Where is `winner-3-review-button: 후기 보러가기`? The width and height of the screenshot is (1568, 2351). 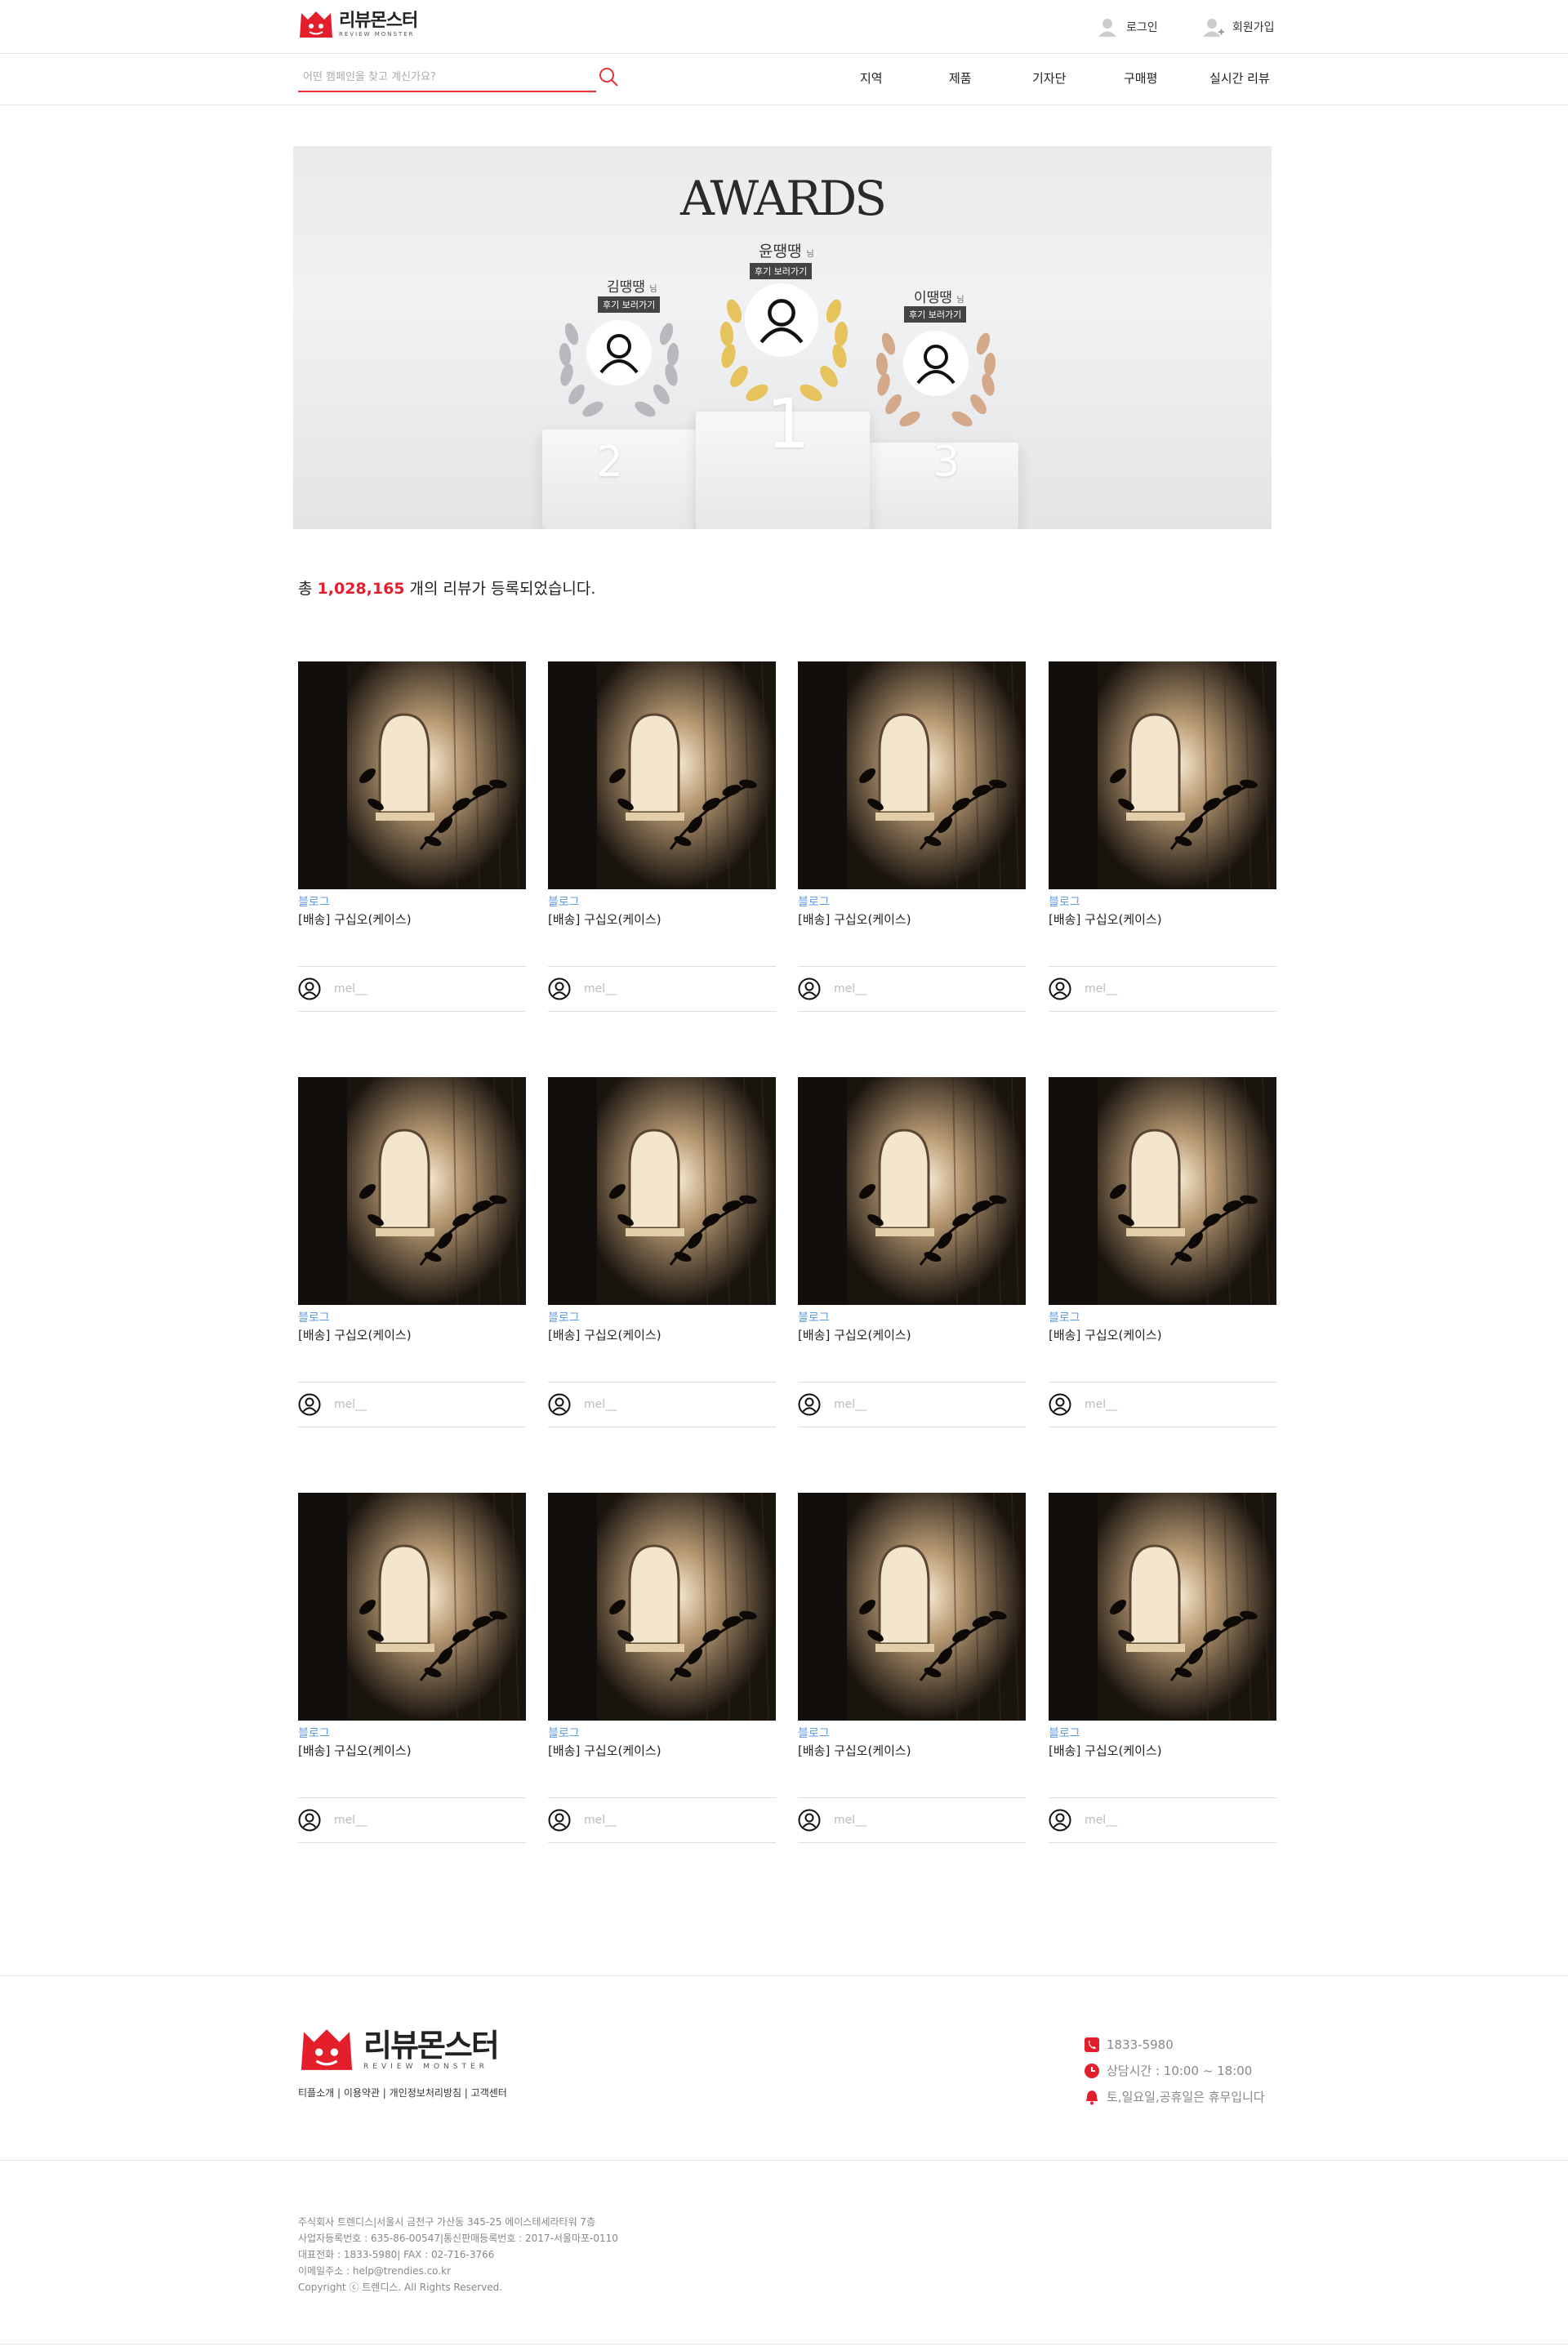 winner-3-review-button: 후기 보러가기 is located at coordinates (936, 314).